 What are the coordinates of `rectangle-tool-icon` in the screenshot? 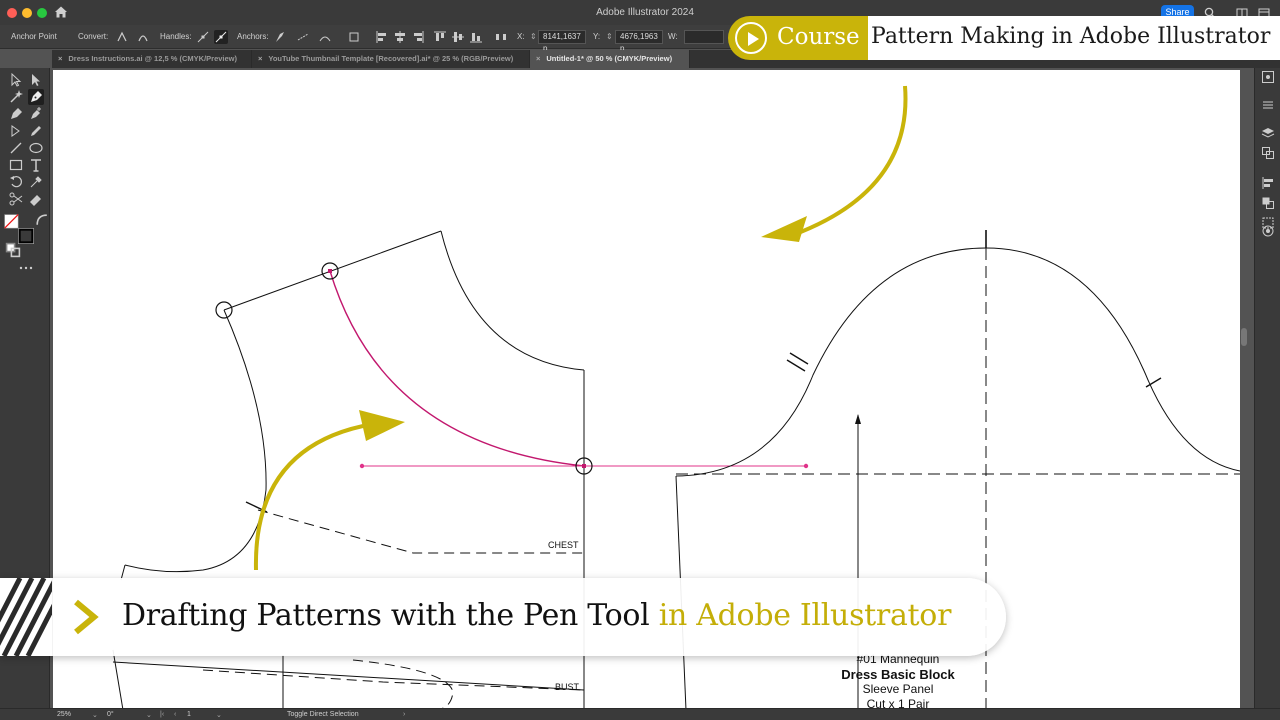 It's located at (16, 165).